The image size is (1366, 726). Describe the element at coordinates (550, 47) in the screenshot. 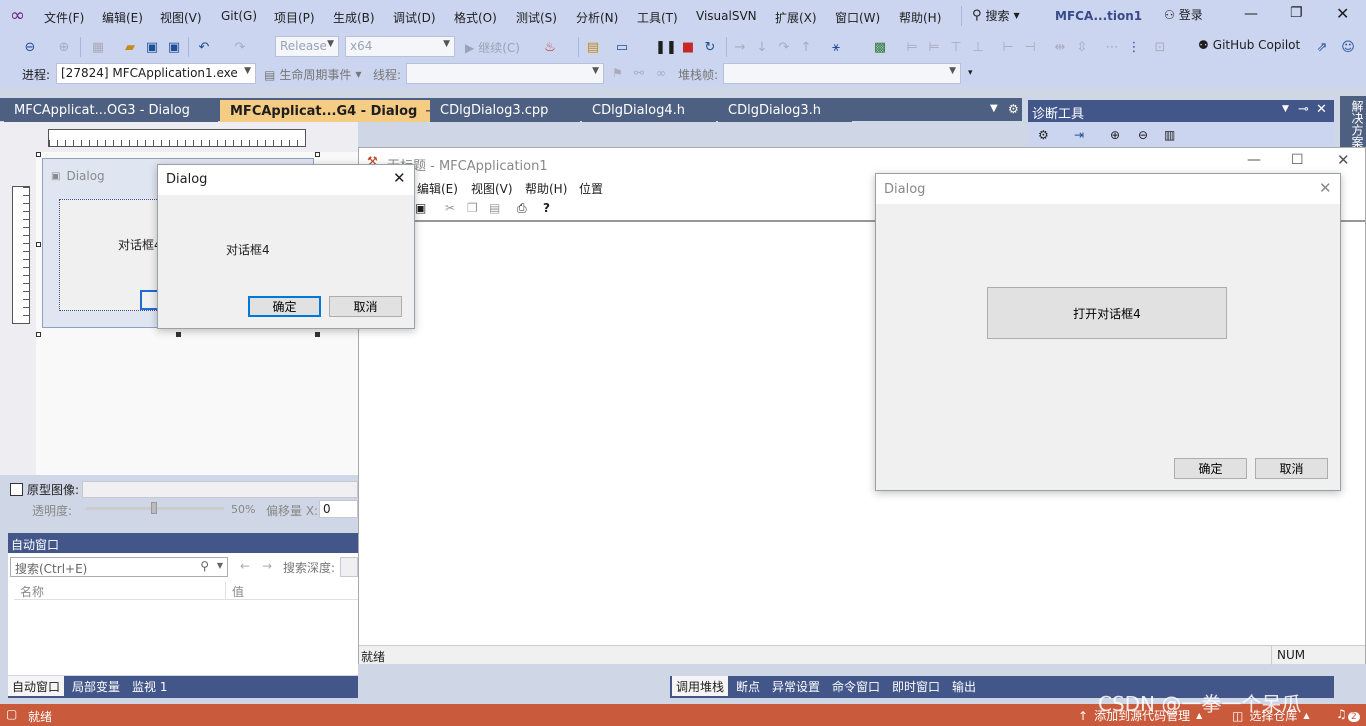

I see `hot-reload-icon: ♨` at that location.